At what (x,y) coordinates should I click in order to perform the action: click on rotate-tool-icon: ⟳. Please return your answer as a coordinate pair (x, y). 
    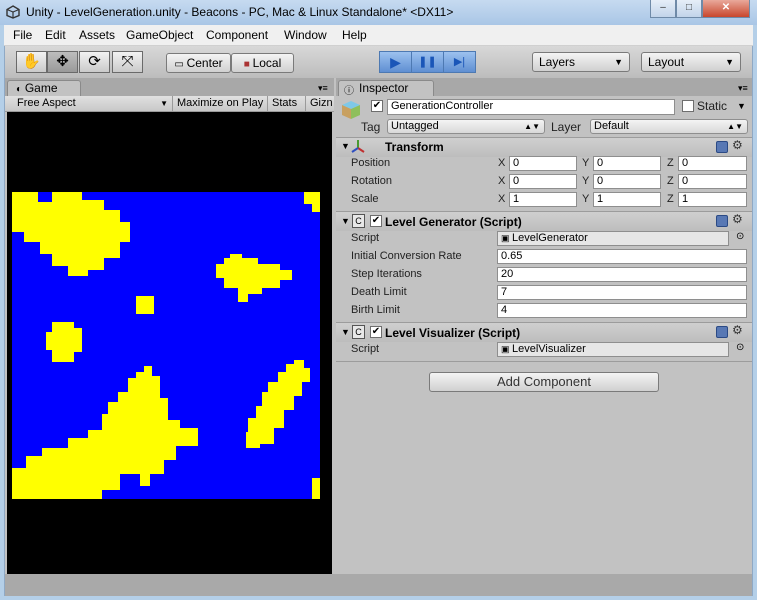
    Looking at the image, I should click on (94, 62).